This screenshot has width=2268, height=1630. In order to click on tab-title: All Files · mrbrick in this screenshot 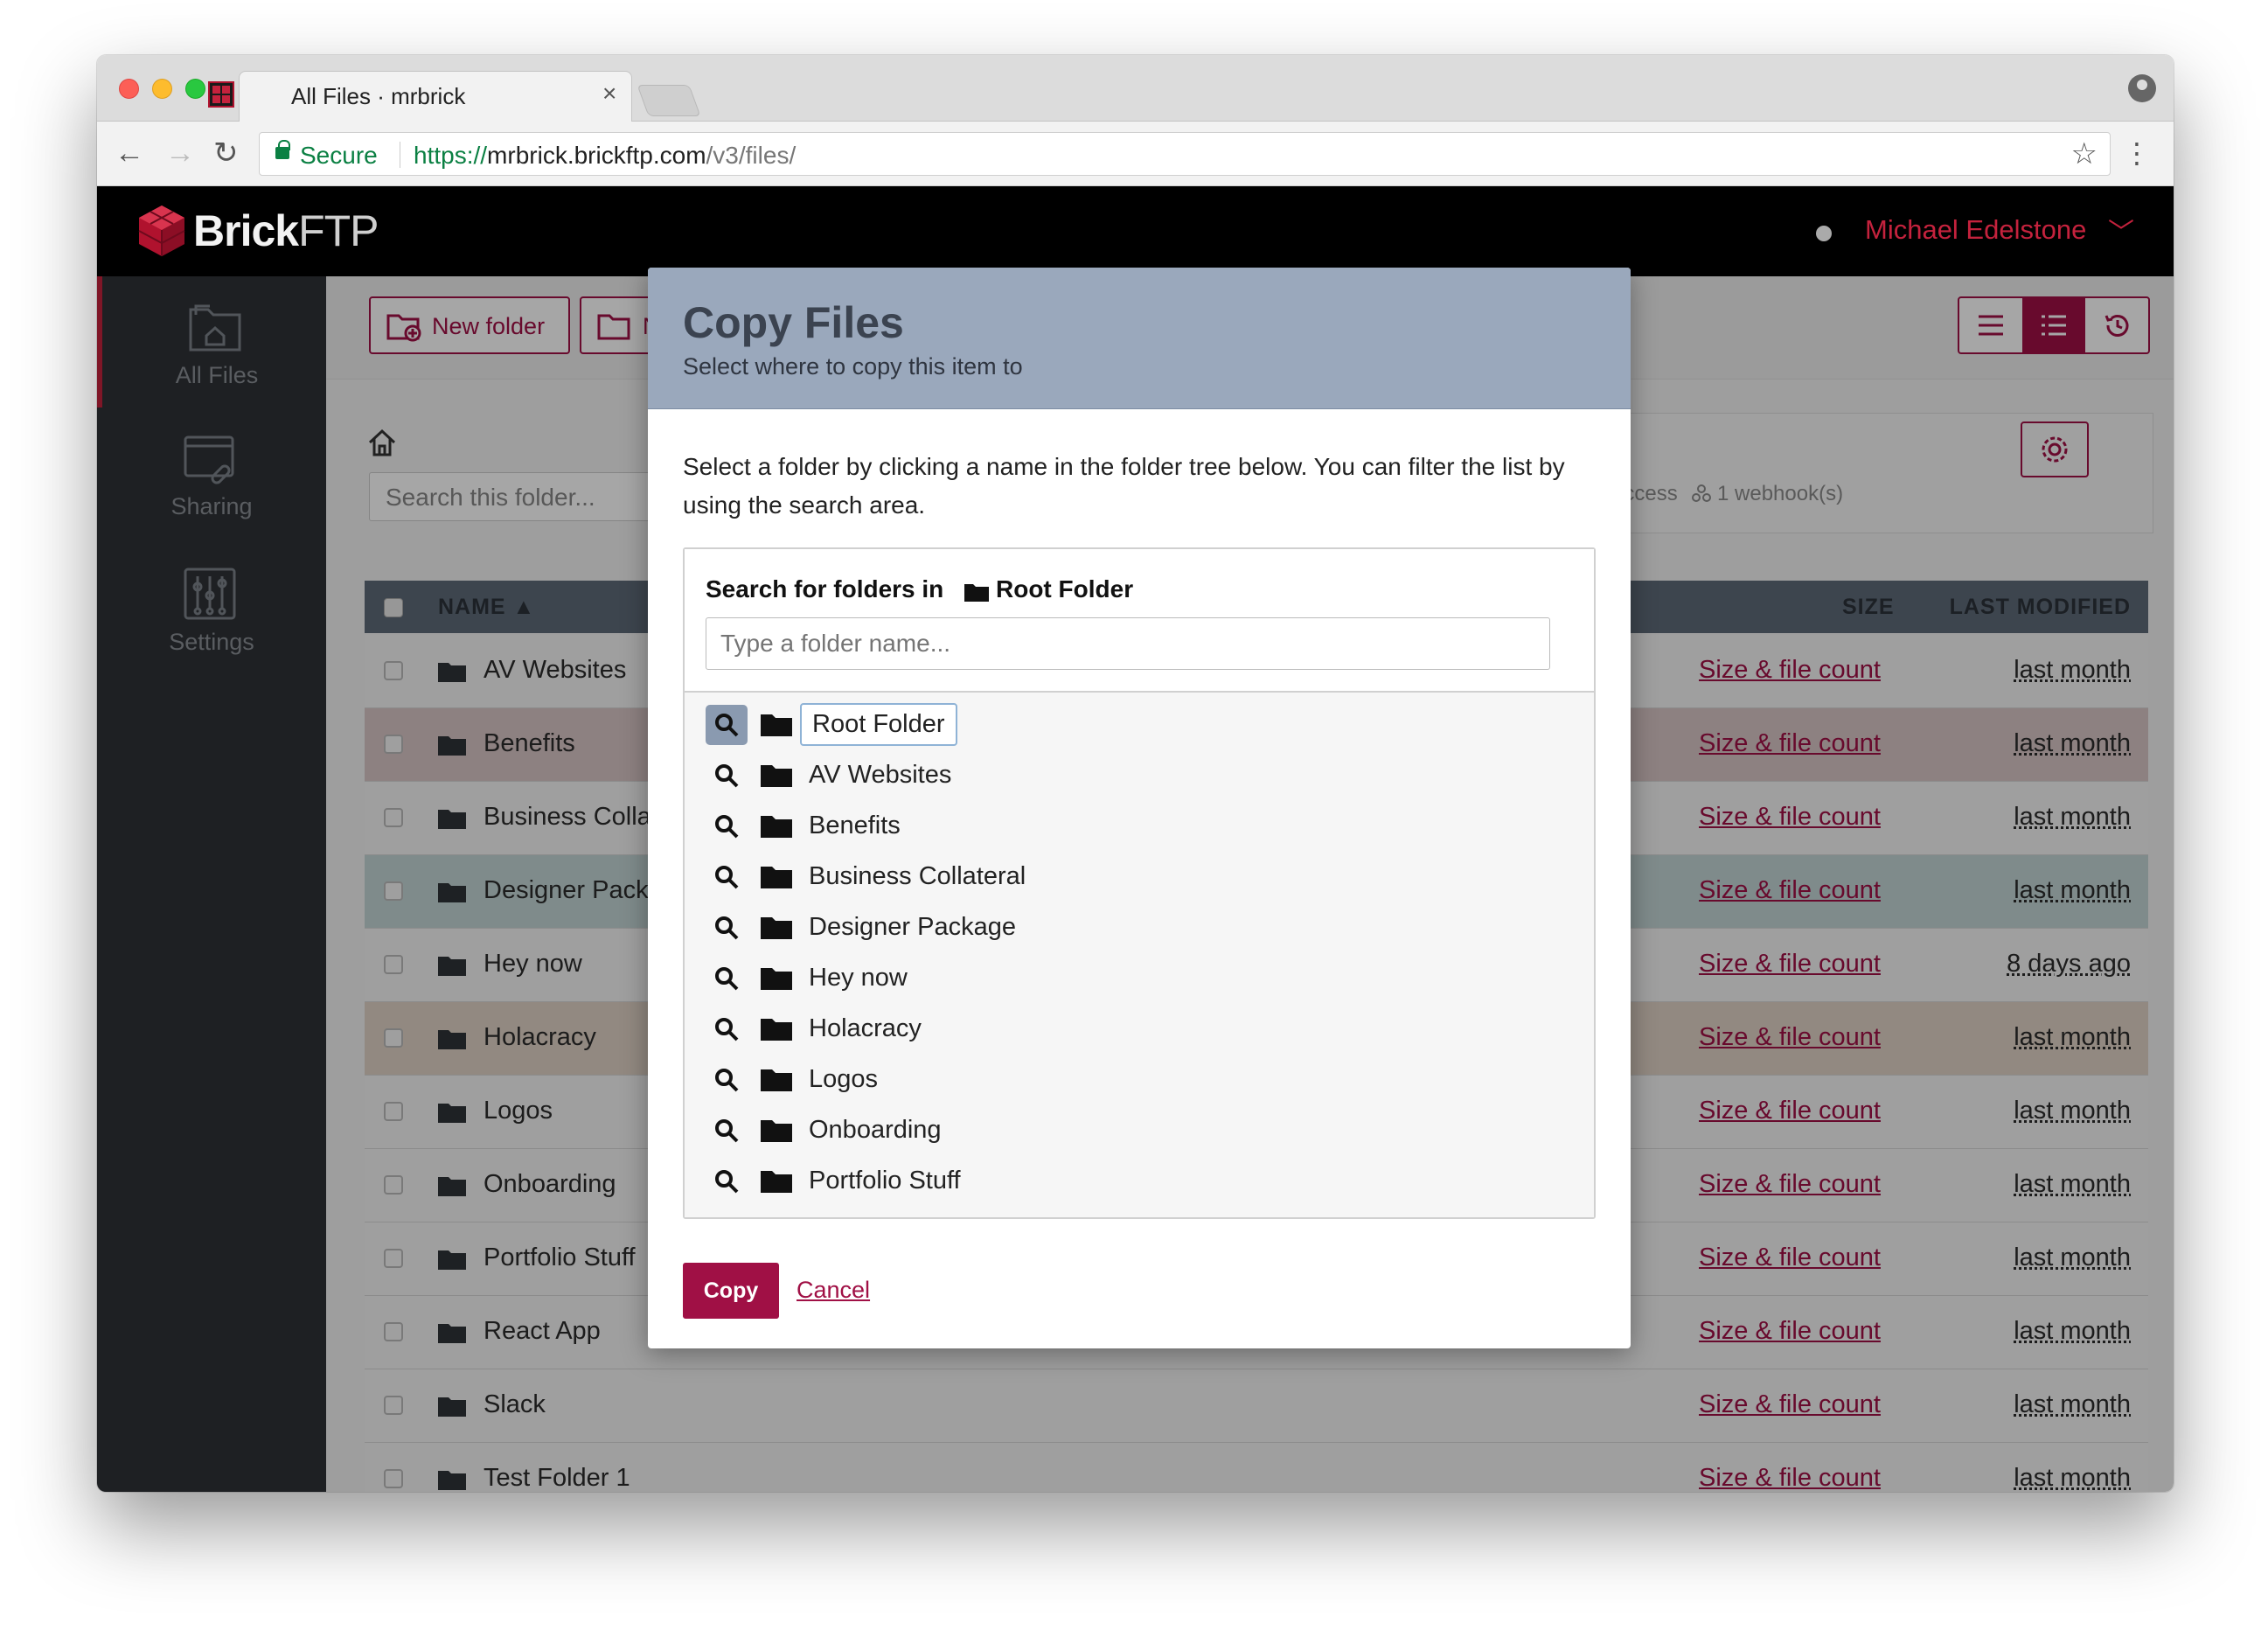, I will do `click(378, 96)`.